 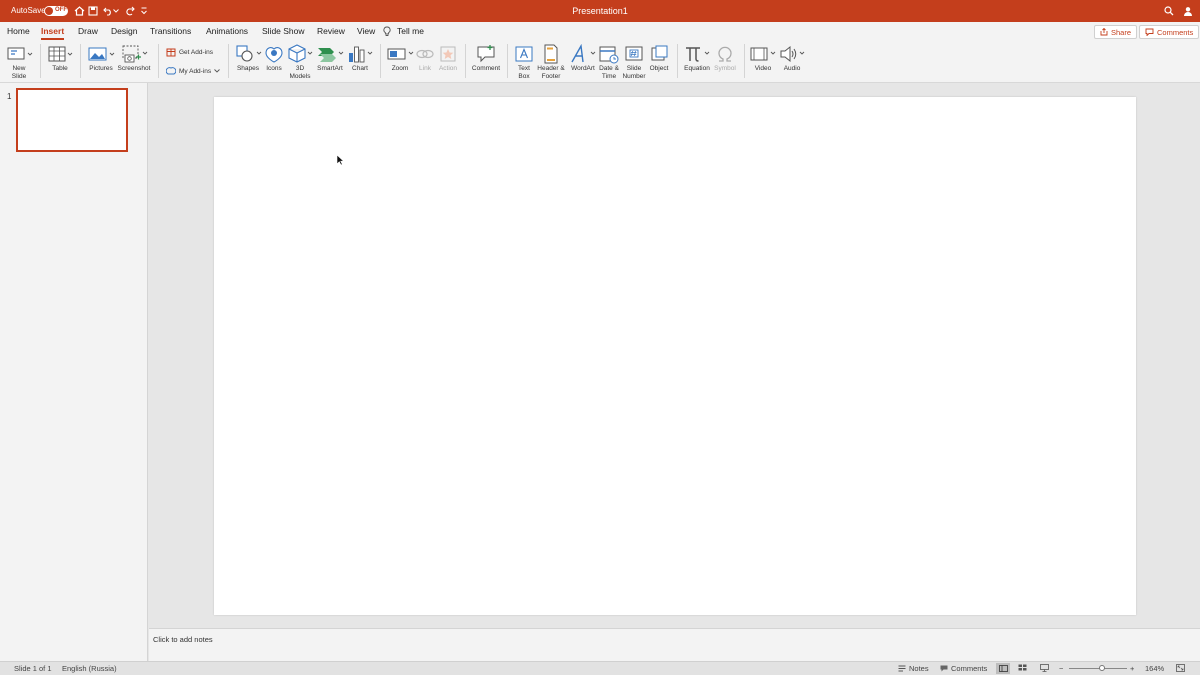 What do you see at coordinates (18, 31) in the screenshot?
I see `tab-home: Home` at bounding box center [18, 31].